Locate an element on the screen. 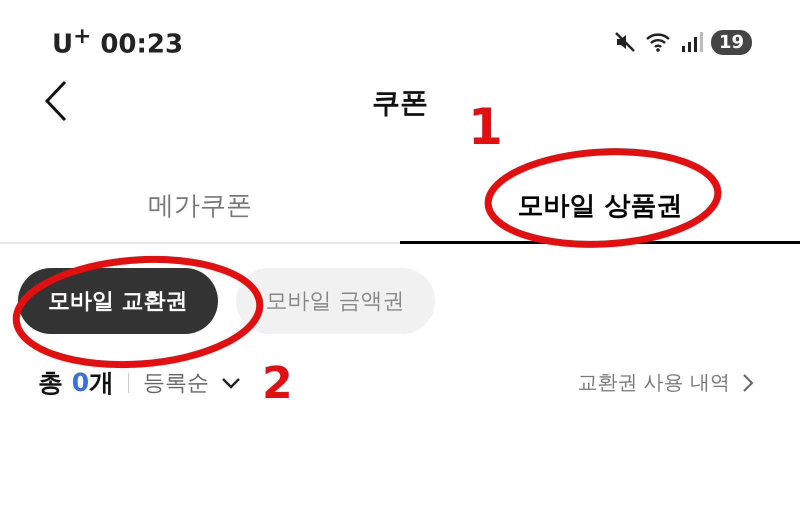 The width and height of the screenshot is (800, 505). annotation-number: 2 is located at coordinates (277, 384).